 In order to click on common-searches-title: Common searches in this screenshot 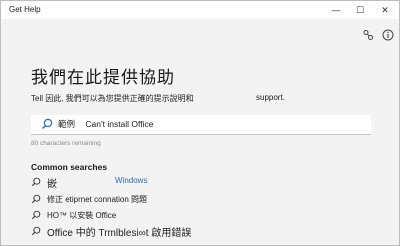, I will do `click(69, 167)`.